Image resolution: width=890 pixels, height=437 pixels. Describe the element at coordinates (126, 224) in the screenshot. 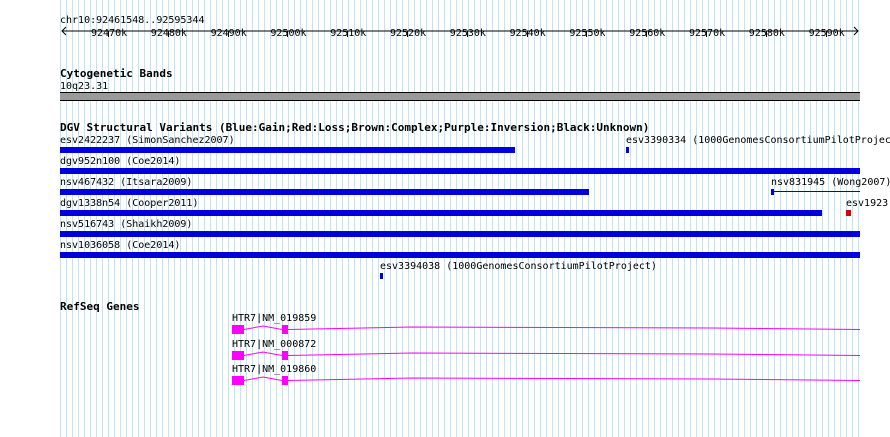

I see `feature-label: nsv516743 (Shaikh2009)` at that location.